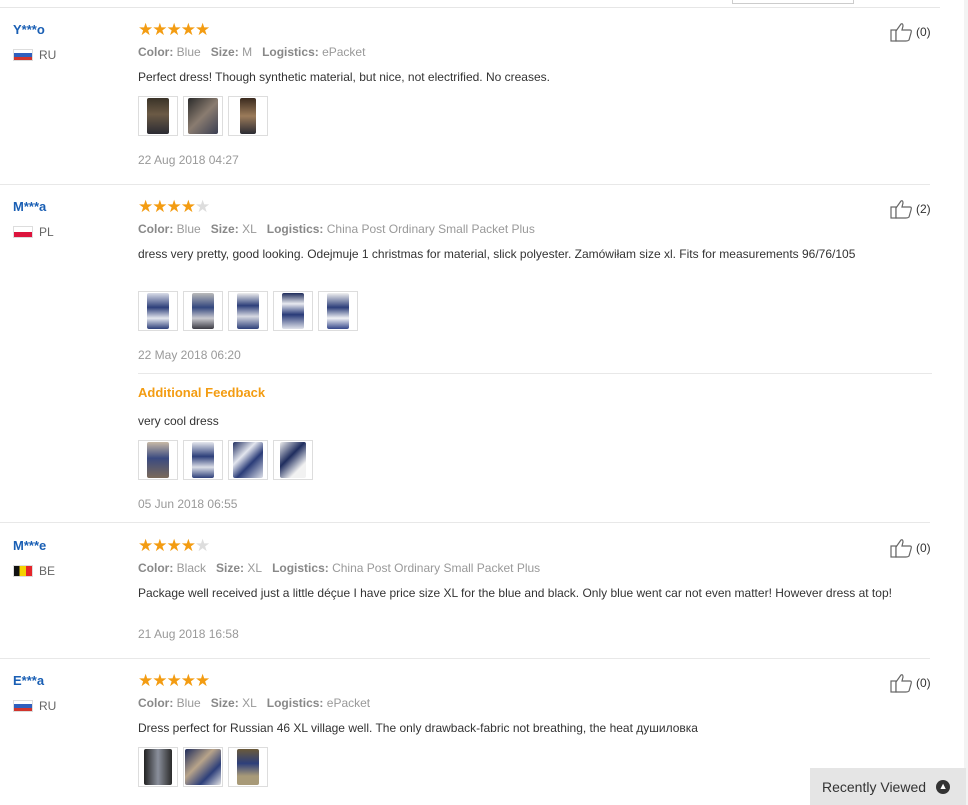 The image size is (968, 805). Describe the element at coordinates (247, 52) in the screenshot. I see `size-value: M` at that location.